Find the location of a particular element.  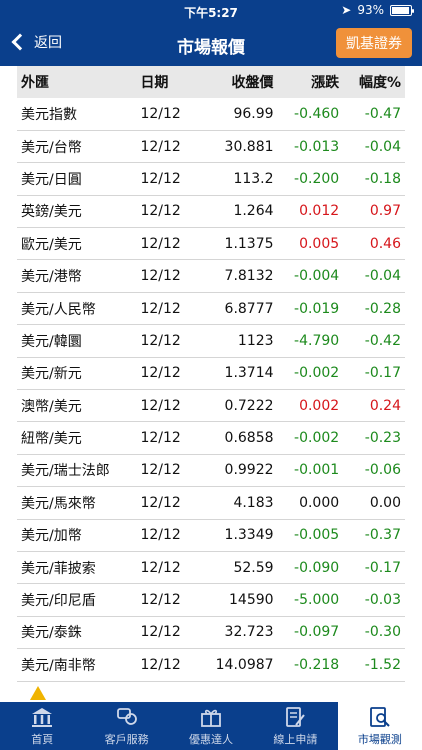

cell-currency: 美元/新元 is located at coordinates (51, 374).